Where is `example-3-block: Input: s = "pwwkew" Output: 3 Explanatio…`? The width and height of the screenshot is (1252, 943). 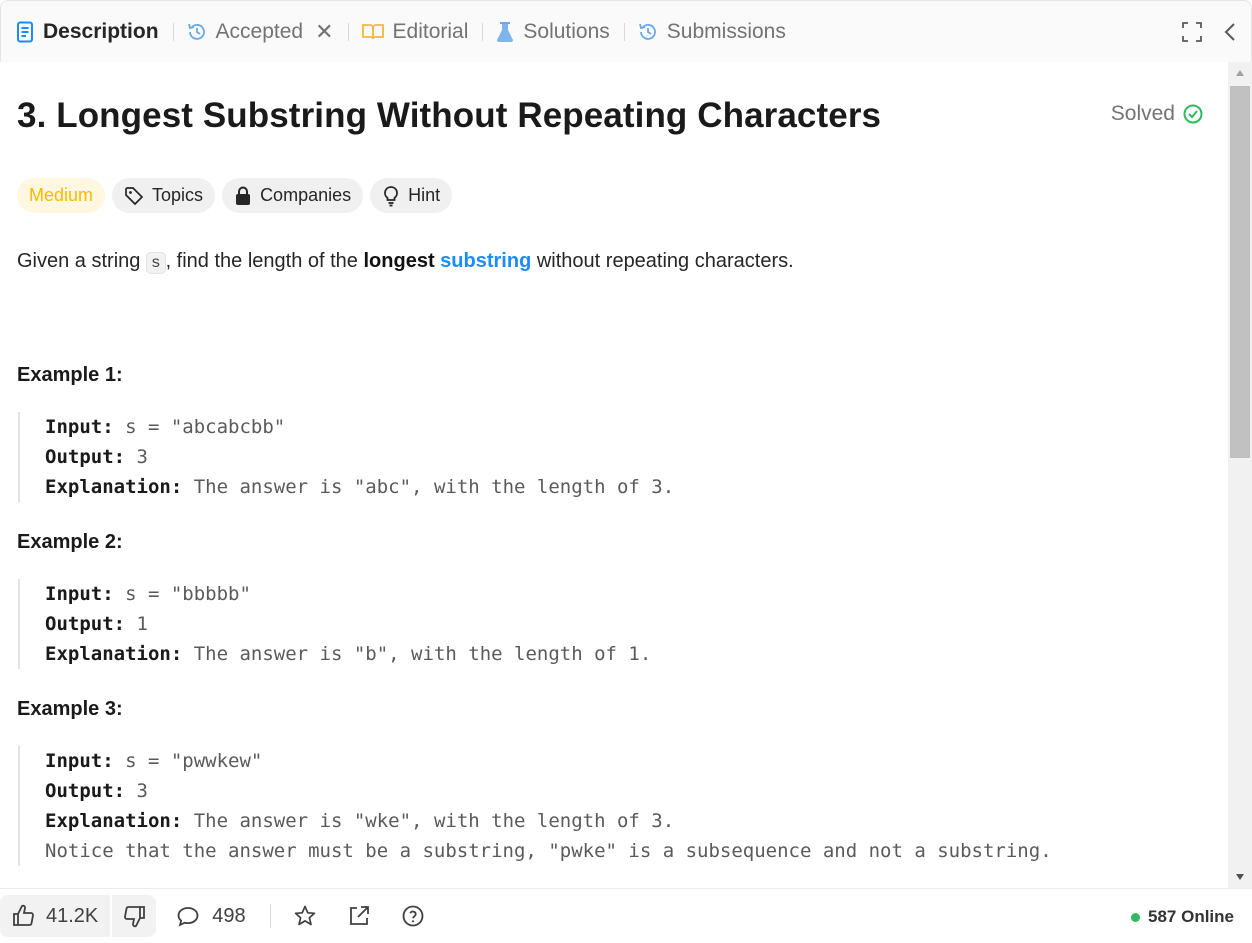
example-3-block: Input: s = "pwwkew" Output: 3 Explanatio… is located at coordinates (614, 806).